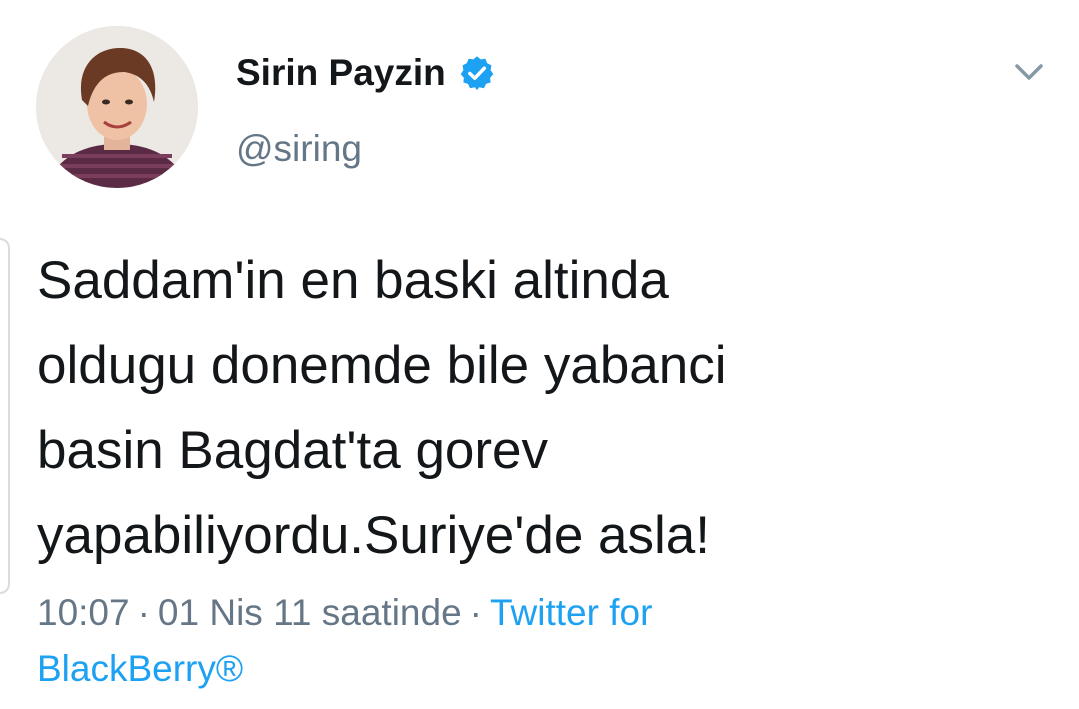 Image resolution: width=1079 pixels, height=709 pixels. I want to click on tweet-text-line: basin Bagdat'ta gorev, so click(293, 450).